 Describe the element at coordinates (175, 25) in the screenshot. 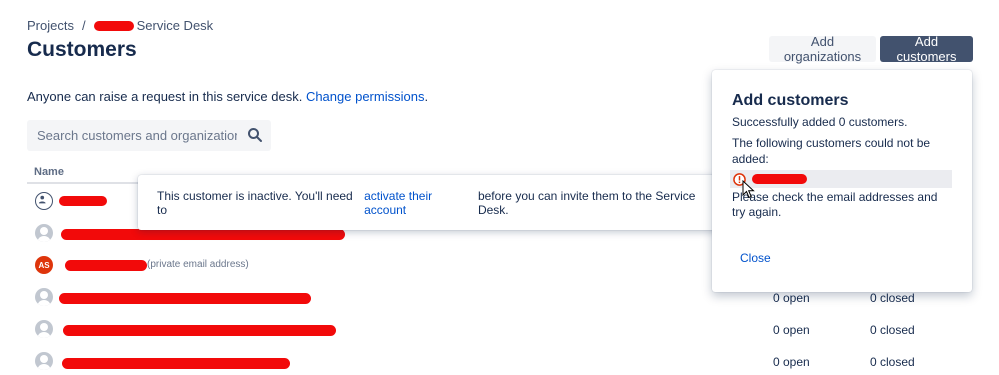

I see `breadcrumb-project-link: Service Desk` at that location.